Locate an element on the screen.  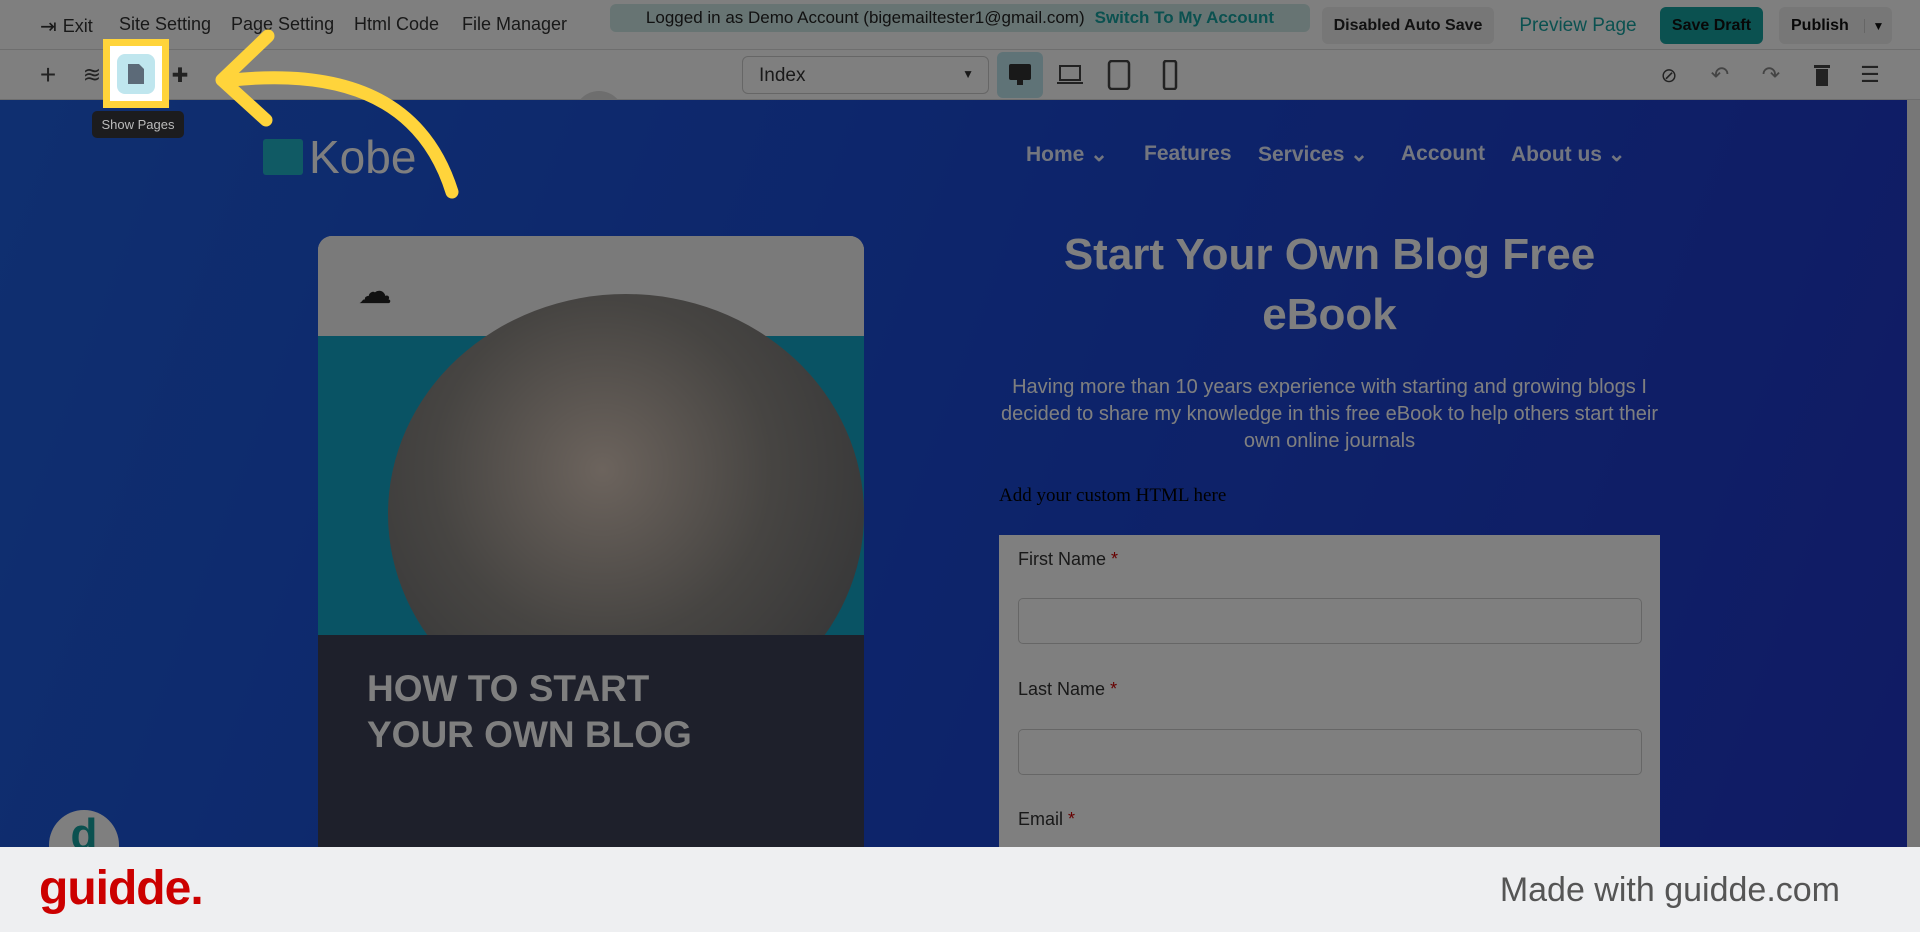
guidde-footer: guidde. Made with guidde.com is located at coordinates (960, 889).